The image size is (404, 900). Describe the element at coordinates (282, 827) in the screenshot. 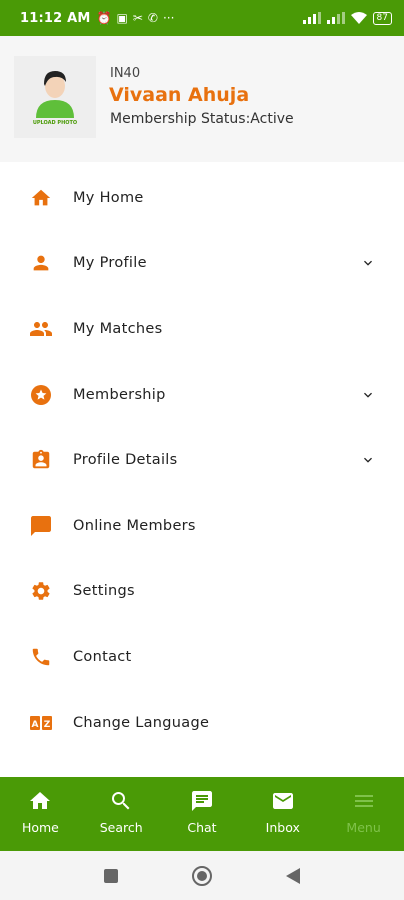

I see `nav-label: Inbox` at that location.